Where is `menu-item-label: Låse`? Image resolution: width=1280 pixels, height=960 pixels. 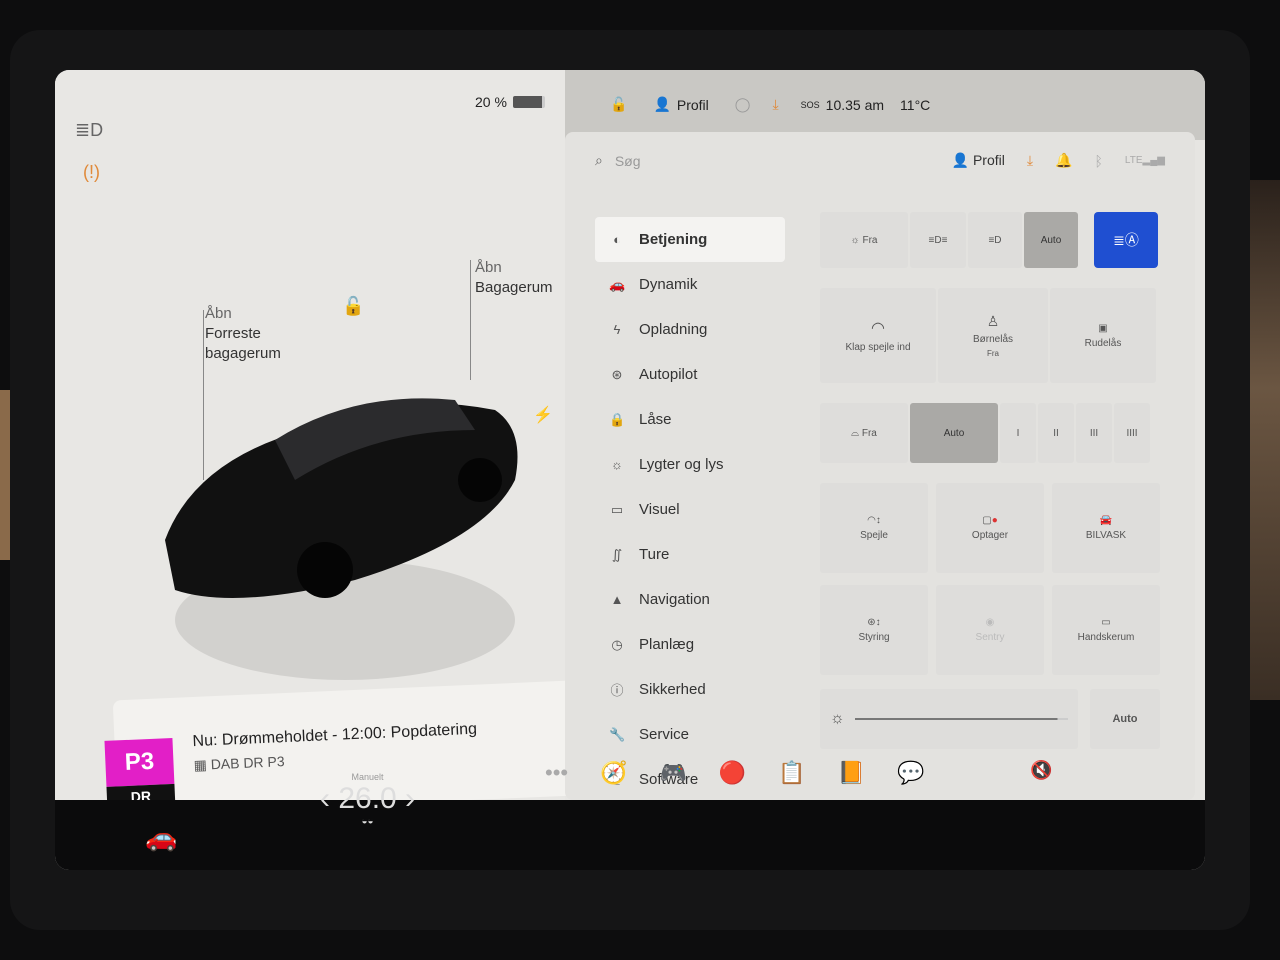 menu-item-label: Låse is located at coordinates (655, 419).